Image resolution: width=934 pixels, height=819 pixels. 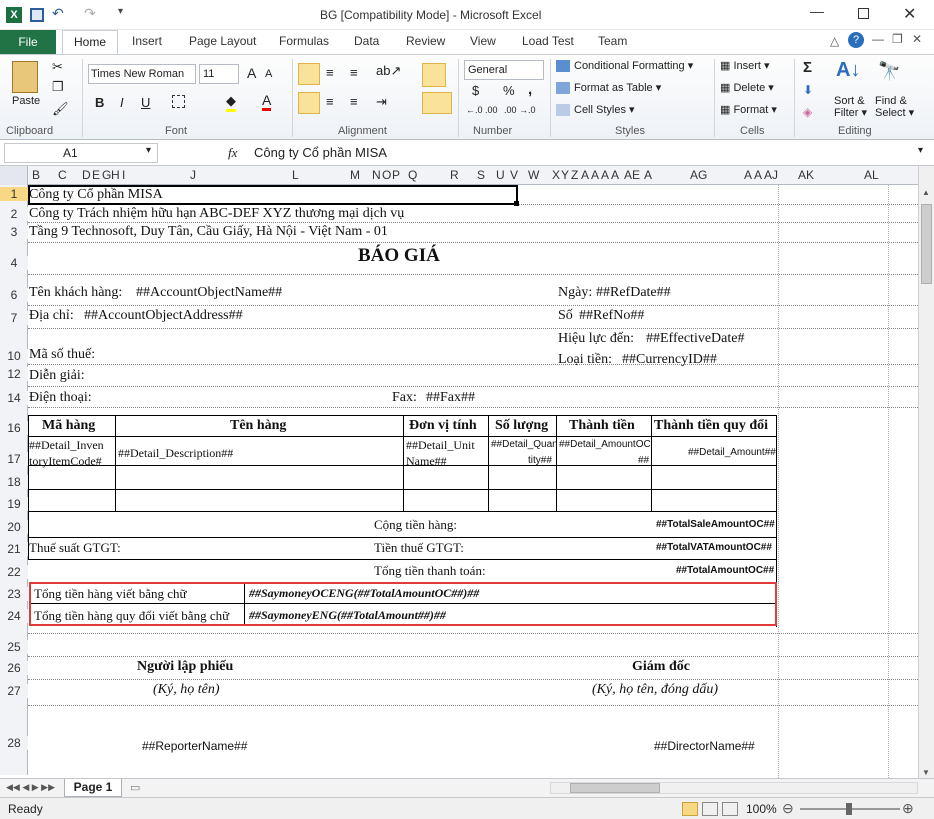 I want to click on borders-icon, so click(x=178, y=101).